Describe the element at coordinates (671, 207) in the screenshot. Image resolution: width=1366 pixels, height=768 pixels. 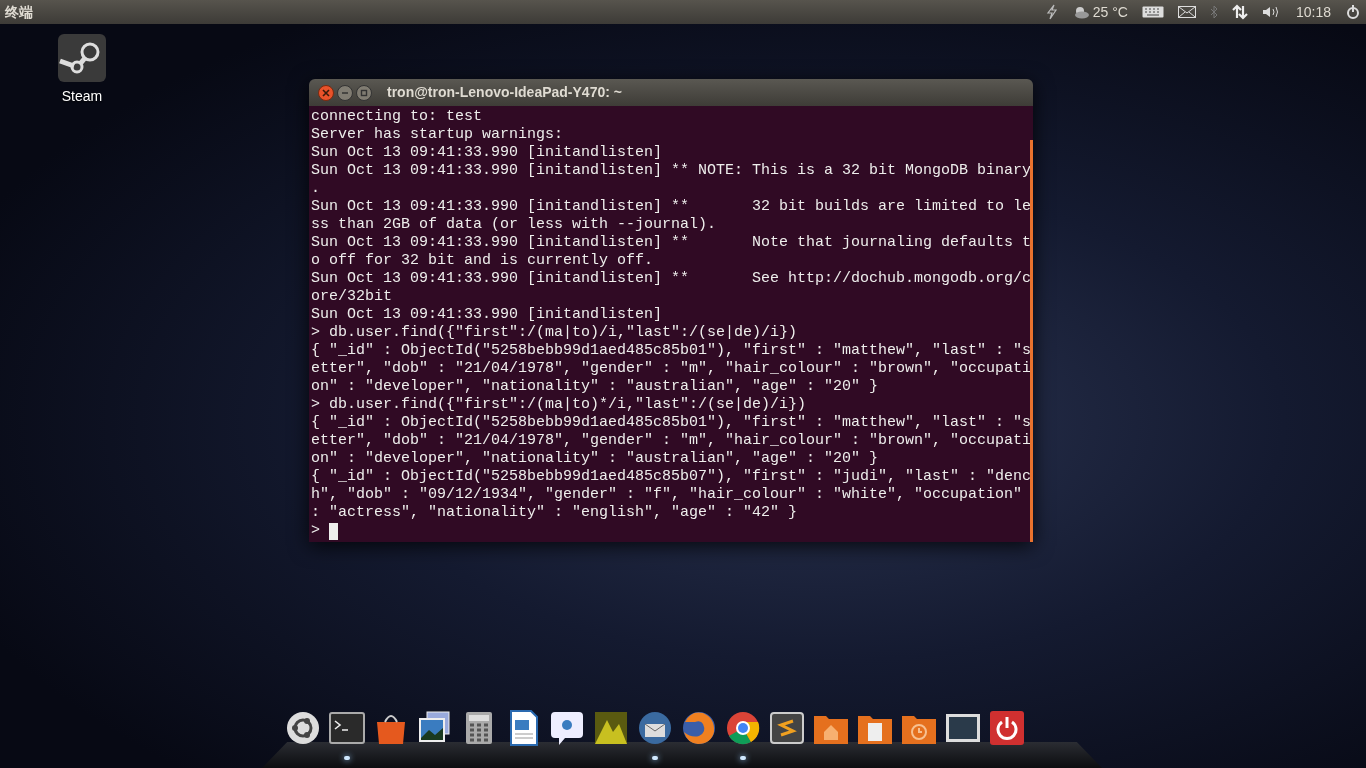
I see `terminal-line: Sun Oct 13 09:41:33.990 [initandlisten] ** 32 bit builds are limited to le` at that location.